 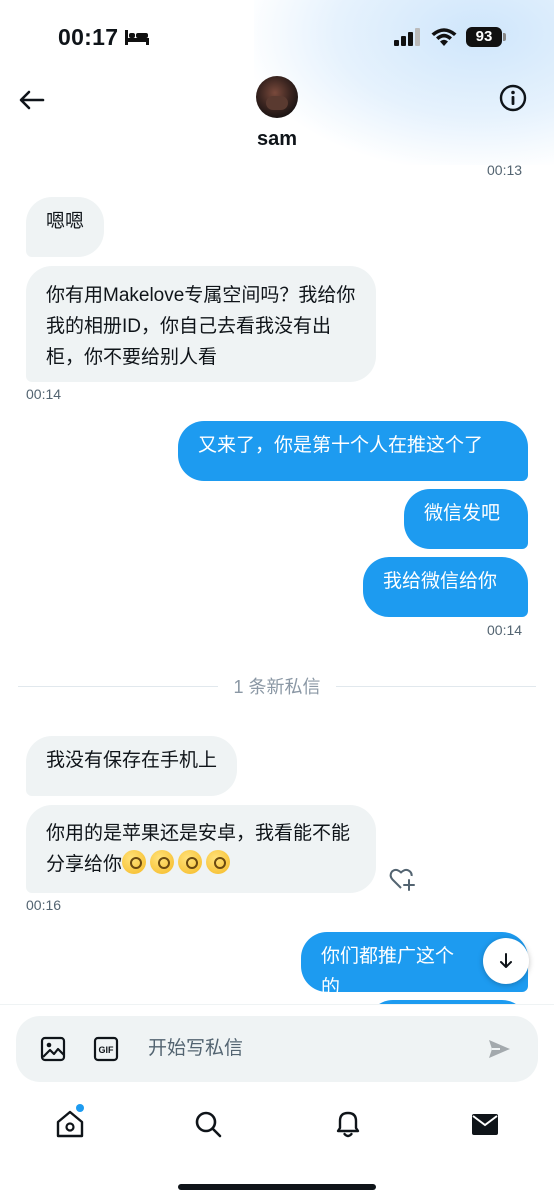 I want to click on arrow-down-icon, so click(x=506, y=960).